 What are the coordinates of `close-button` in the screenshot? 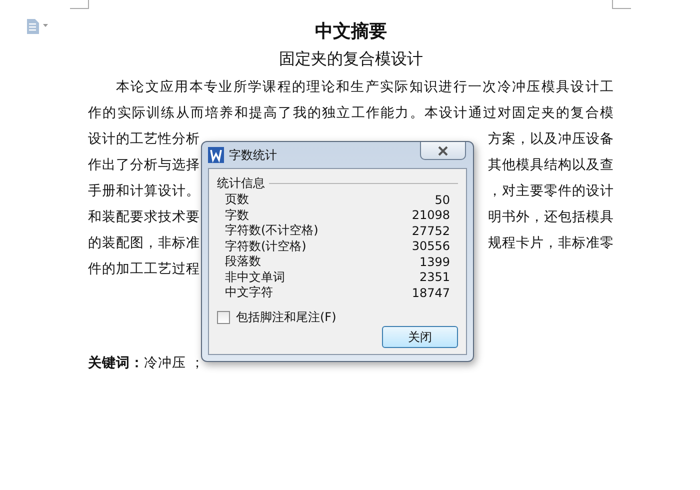 It's located at (443, 151).